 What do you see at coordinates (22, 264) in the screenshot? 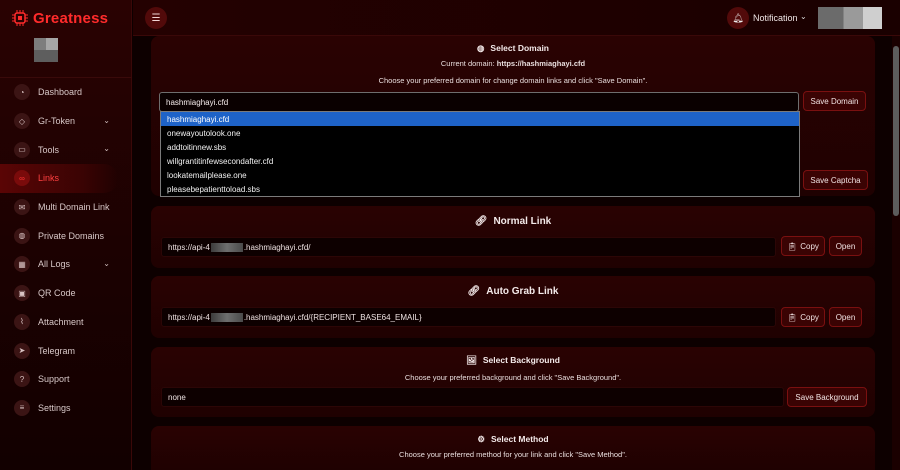
I see `grid-icon: ▦` at bounding box center [22, 264].